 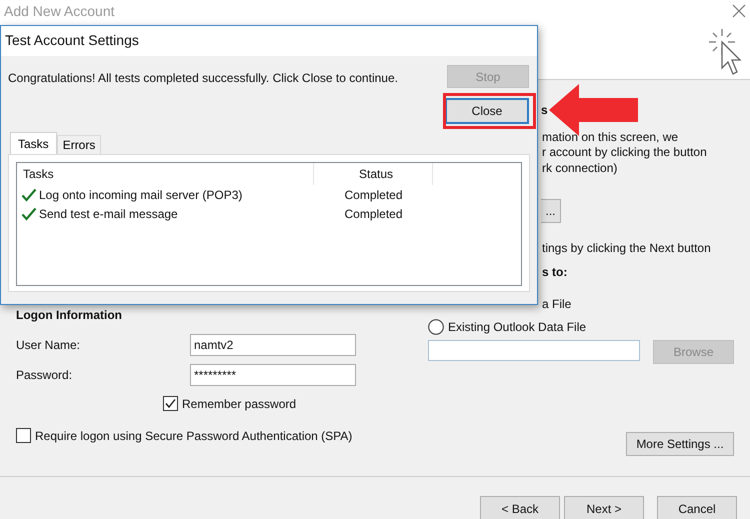 I want to click on close-icon, so click(x=739, y=11).